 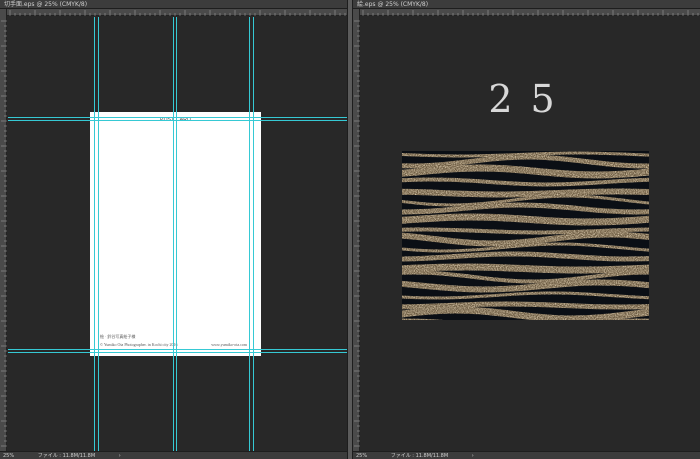 I want to click on file-info-right: ファイル : 11.8M/11.8M, so click(x=419, y=456).